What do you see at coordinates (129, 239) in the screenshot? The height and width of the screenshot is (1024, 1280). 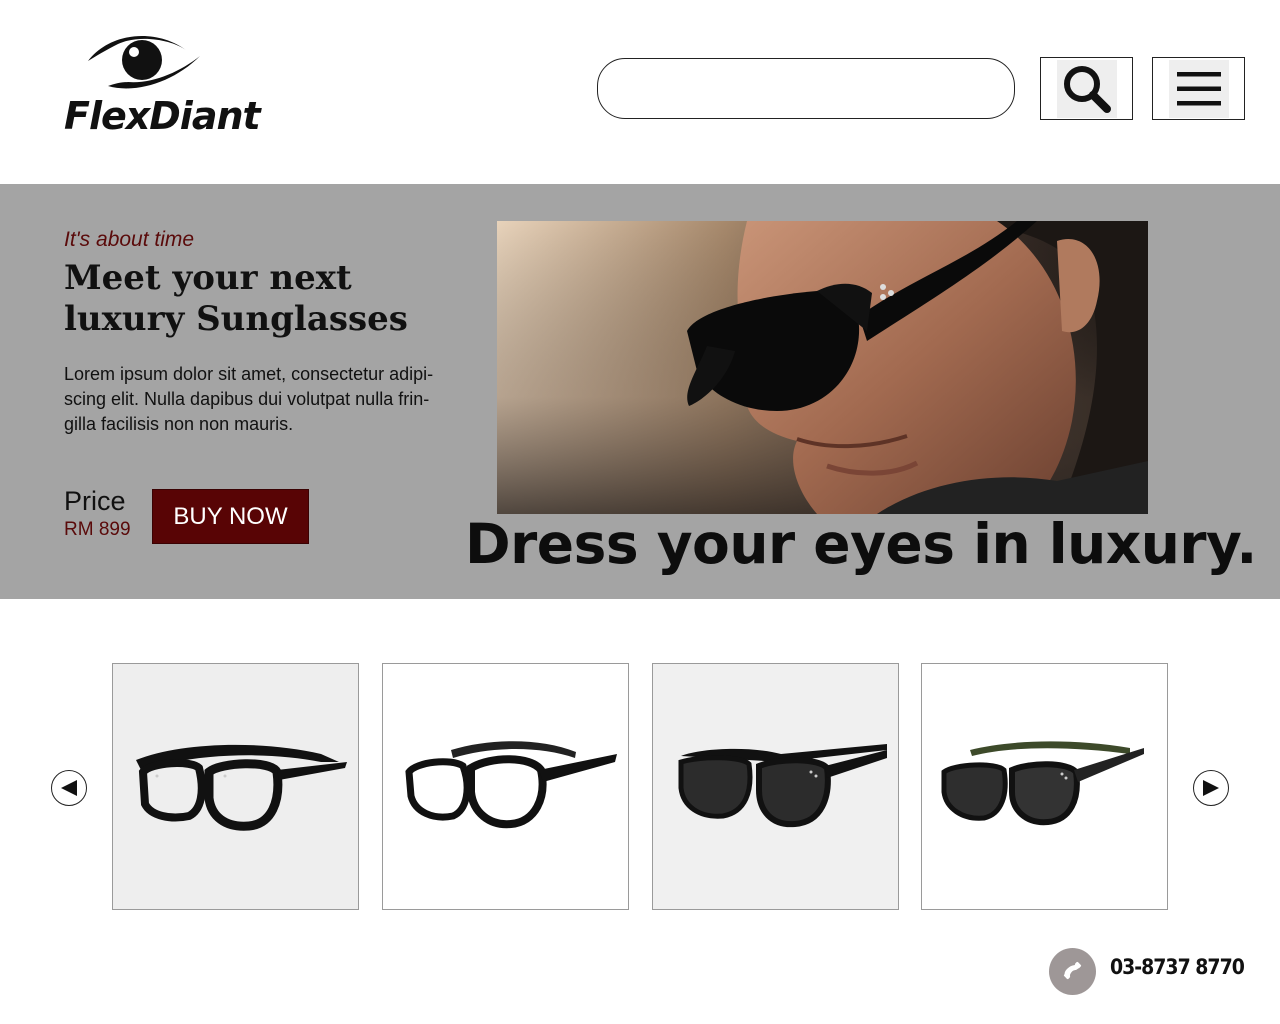 I see `hero-eyebrow: It's about time` at bounding box center [129, 239].